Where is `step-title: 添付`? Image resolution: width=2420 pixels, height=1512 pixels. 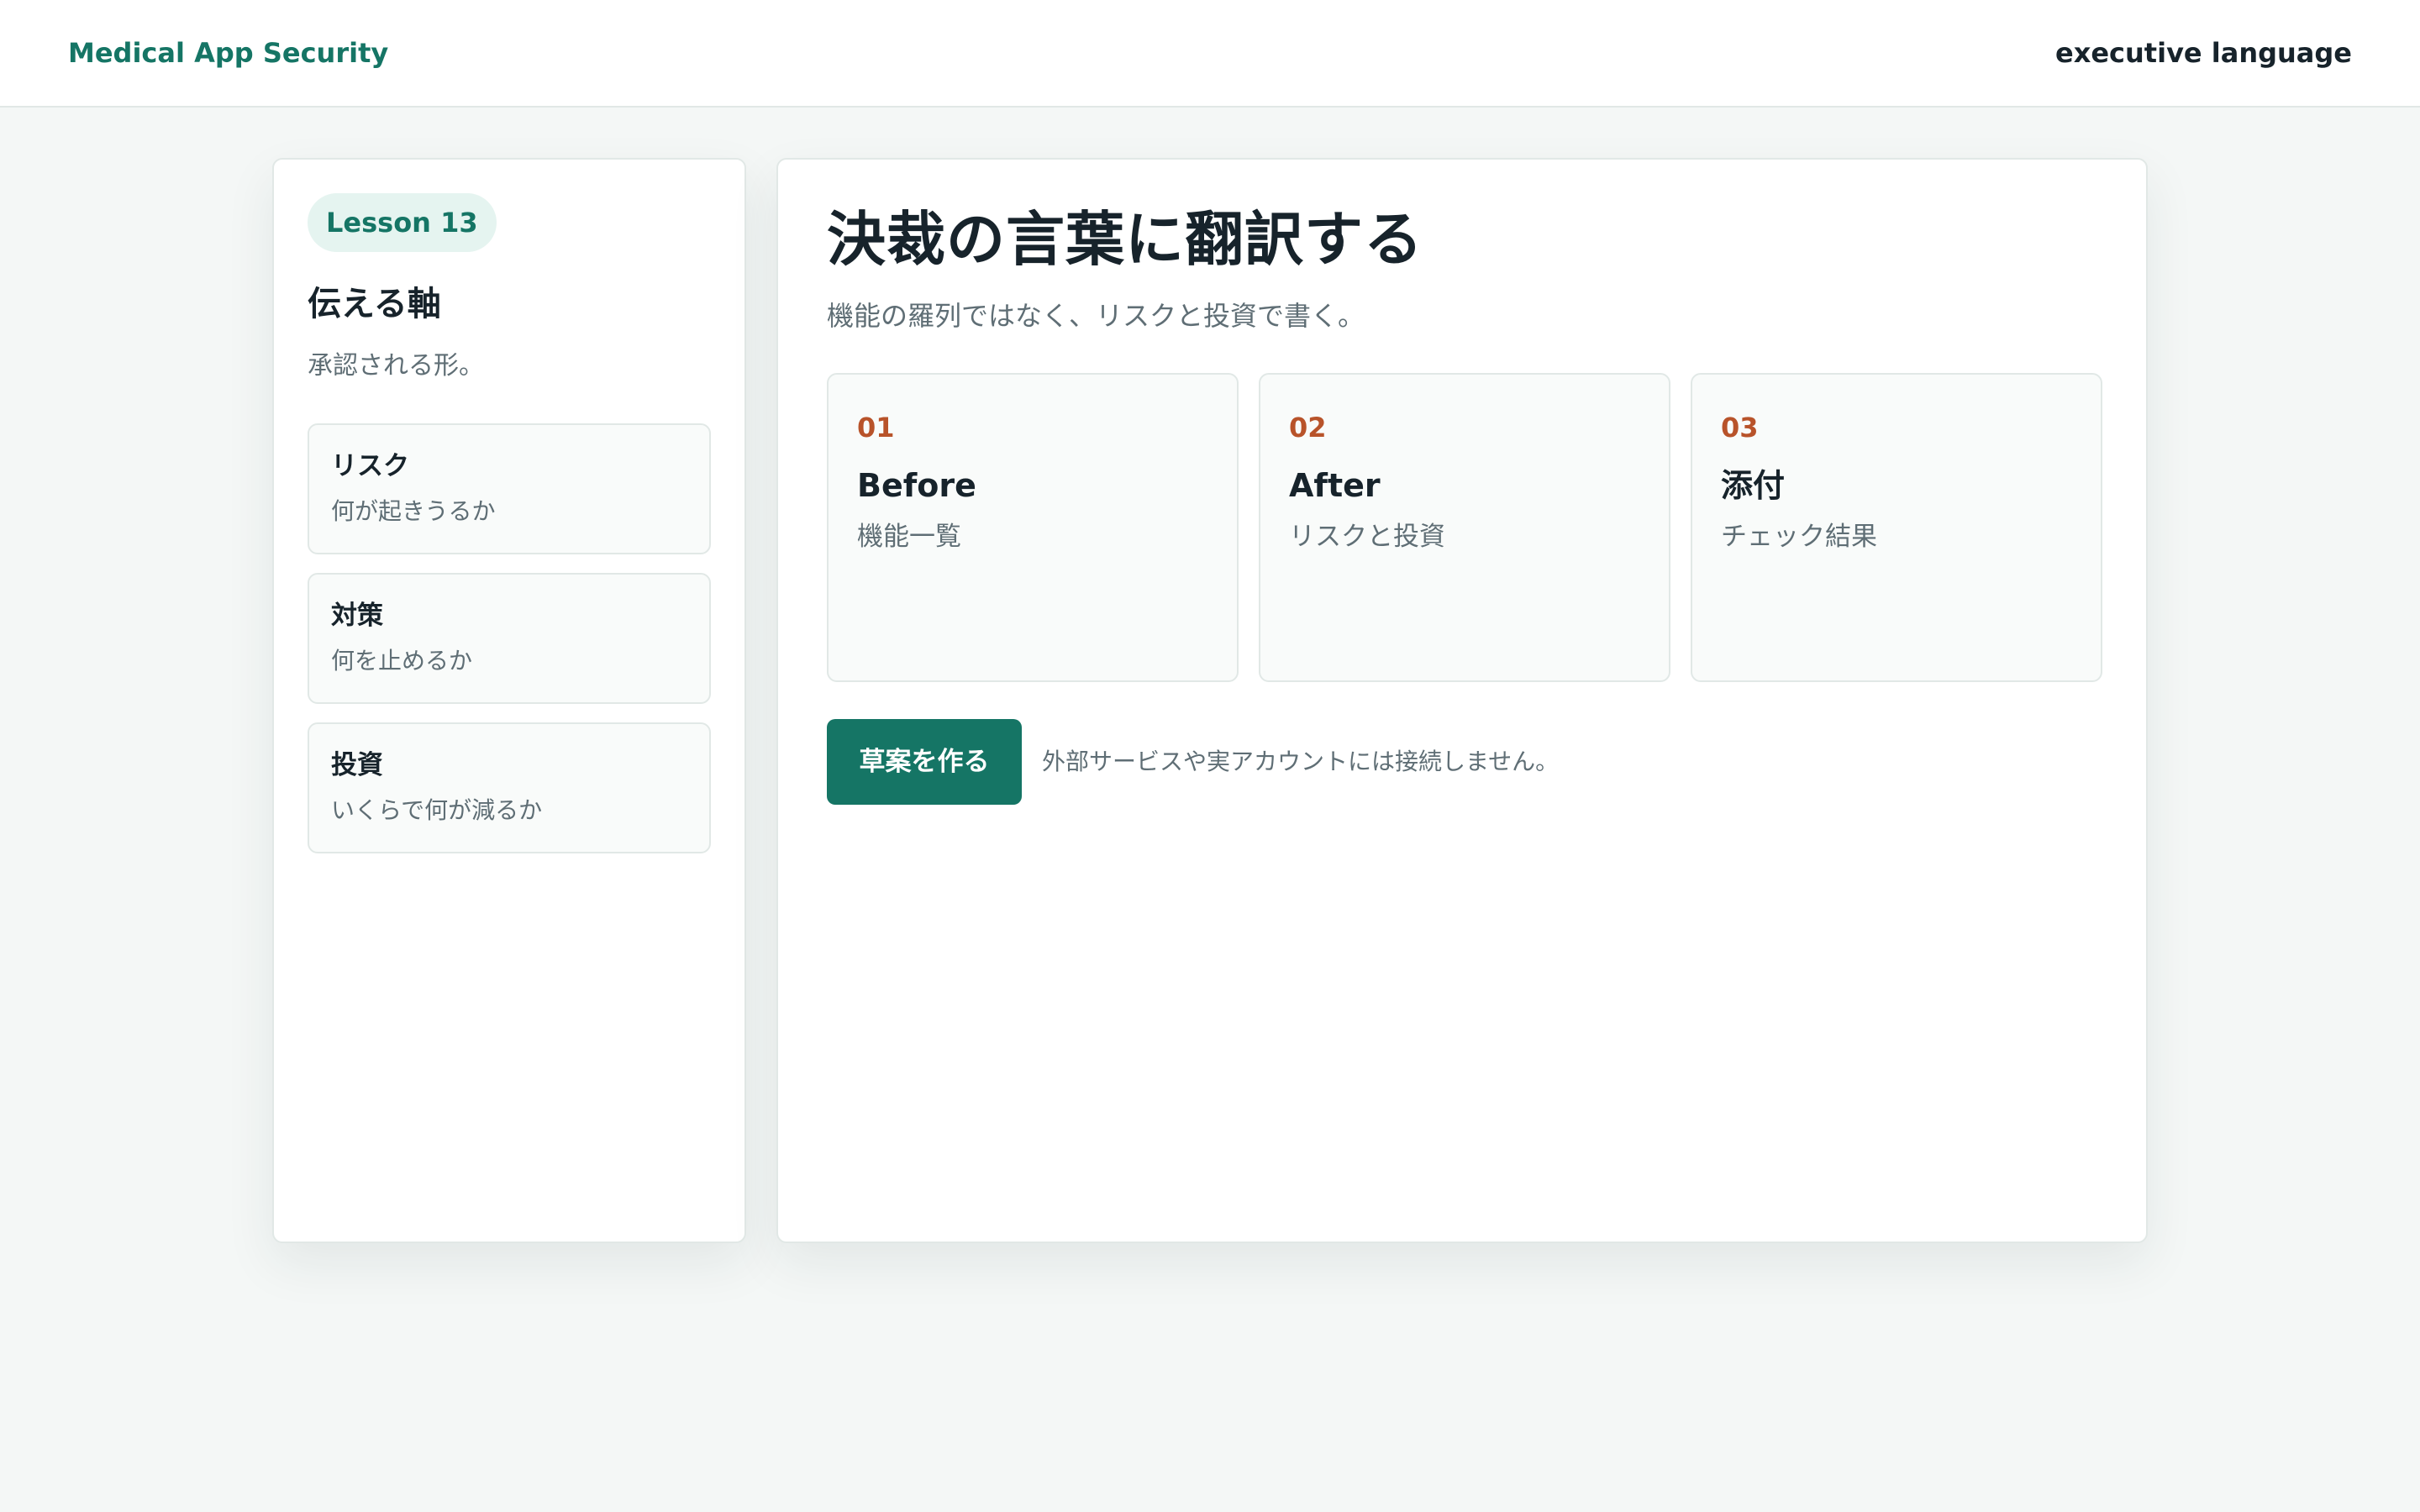
step-title: 添付 is located at coordinates (1753, 485).